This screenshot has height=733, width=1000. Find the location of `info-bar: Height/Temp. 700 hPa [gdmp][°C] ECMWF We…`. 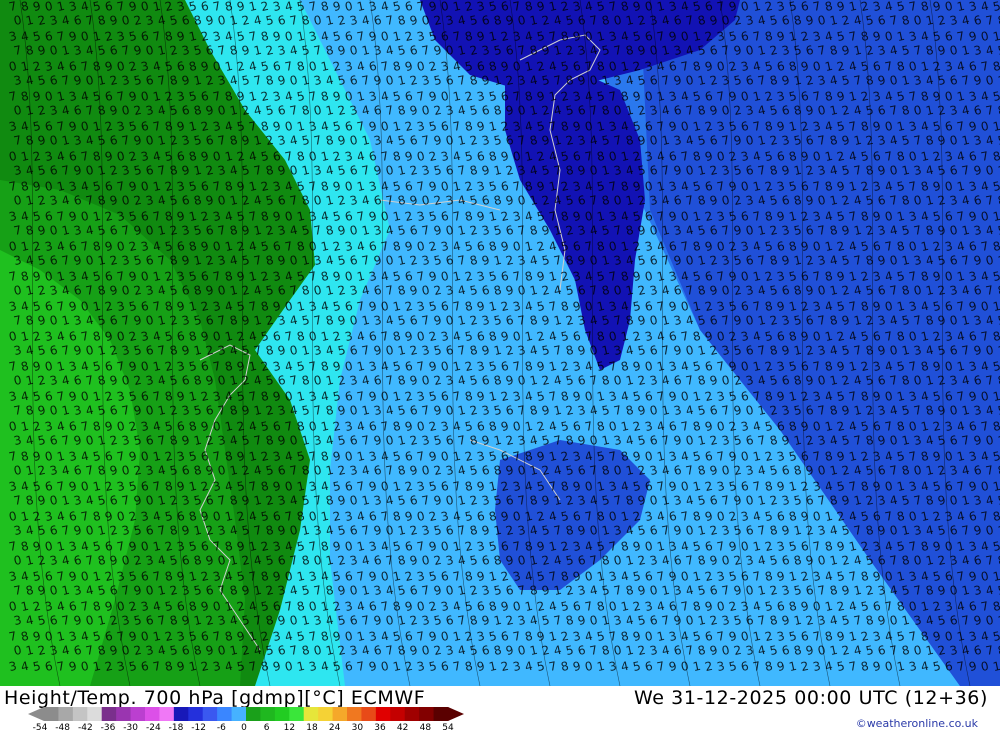

info-bar: Height/Temp. 700 hPa [gdmp][°C] ECMWF We… is located at coordinates (500, 709).